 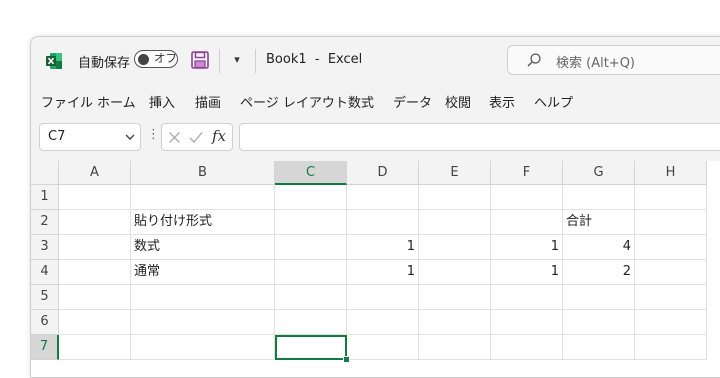 I want to click on cell-g1, so click(x=599, y=197).